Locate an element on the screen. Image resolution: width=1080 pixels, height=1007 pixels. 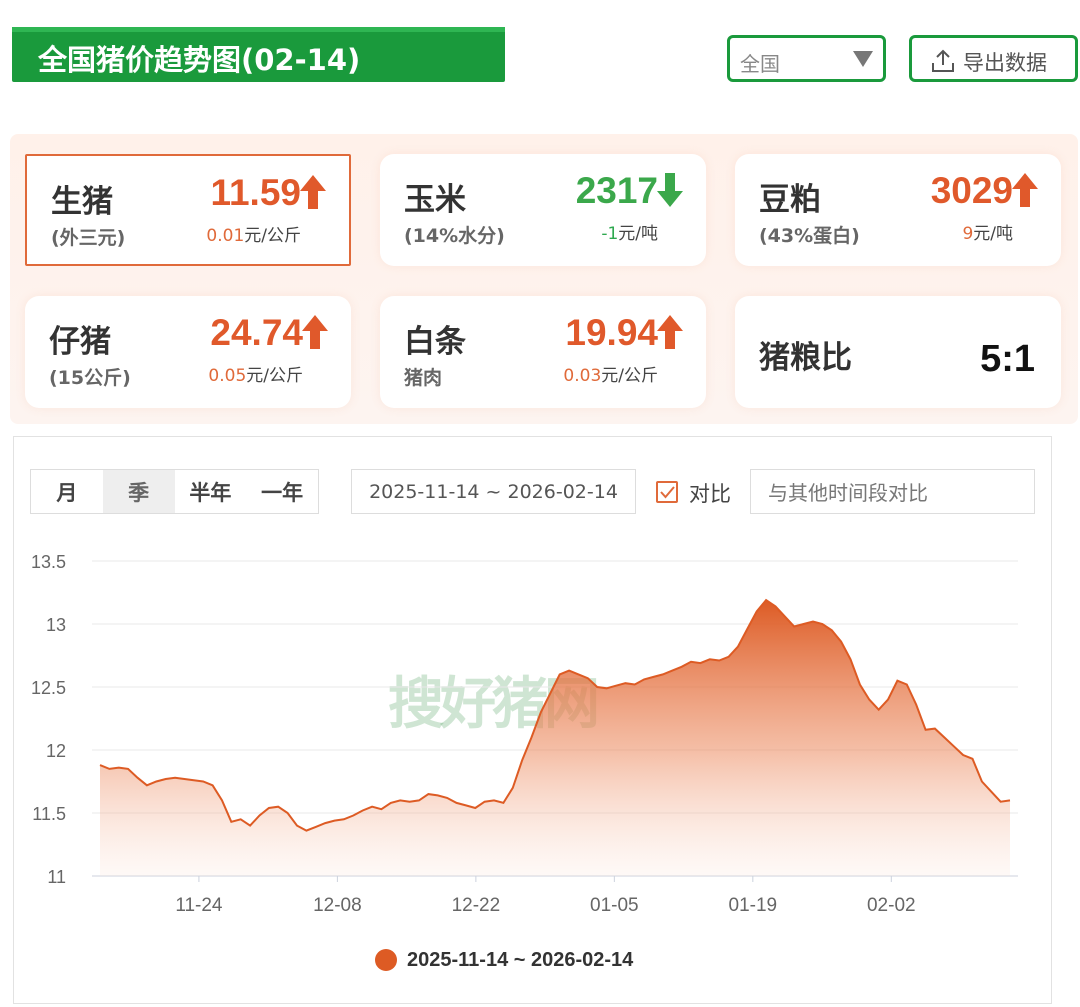
card-change: -1元/吨 is located at coordinates (629, 234).